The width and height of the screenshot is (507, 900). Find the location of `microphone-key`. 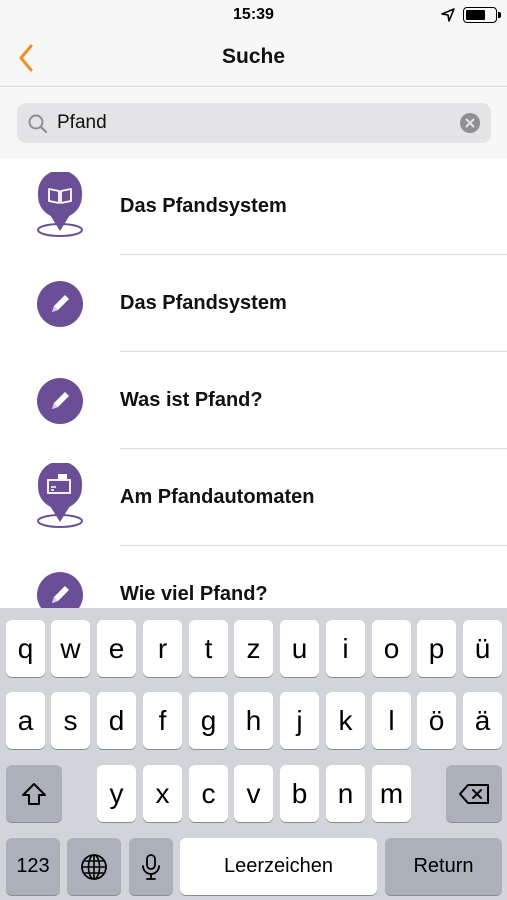

microphone-key is located at coordinates (151, 866).